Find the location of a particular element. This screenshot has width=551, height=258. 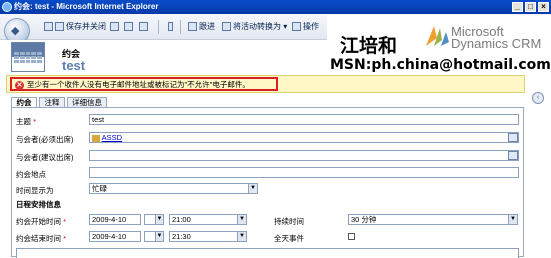

attach-button is located at coordinates (115, 27).